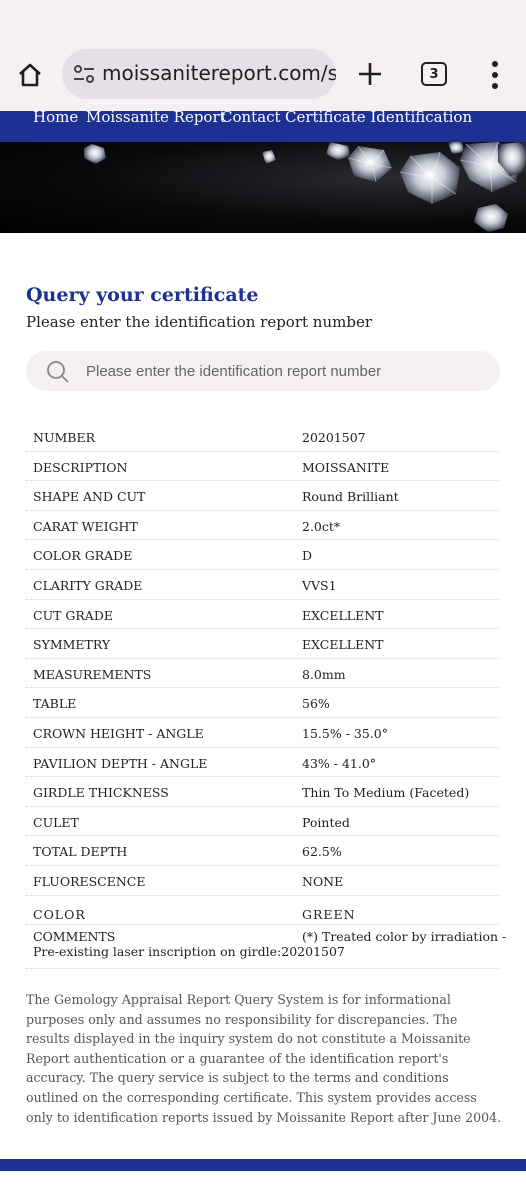 The width and height of the screenshot is (526, 1200). Describe the element at coordinates (72, 645) in the screenshot. I see `row-label: SYMMETRY` at that location.